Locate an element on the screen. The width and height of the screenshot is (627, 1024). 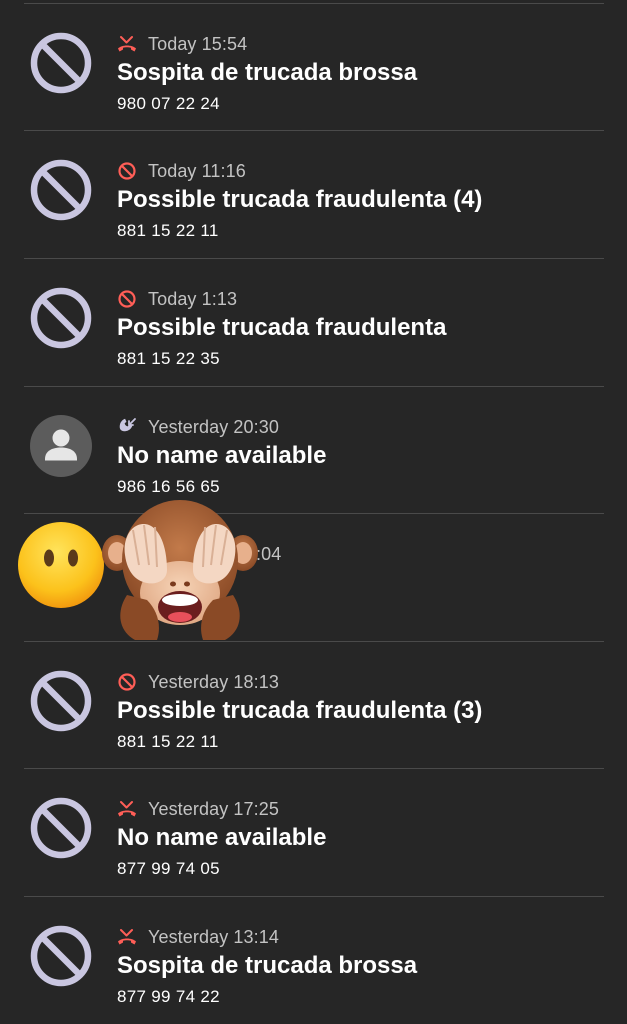
call-timestamp: Today 15:54 is located at coordinates (198, 43).